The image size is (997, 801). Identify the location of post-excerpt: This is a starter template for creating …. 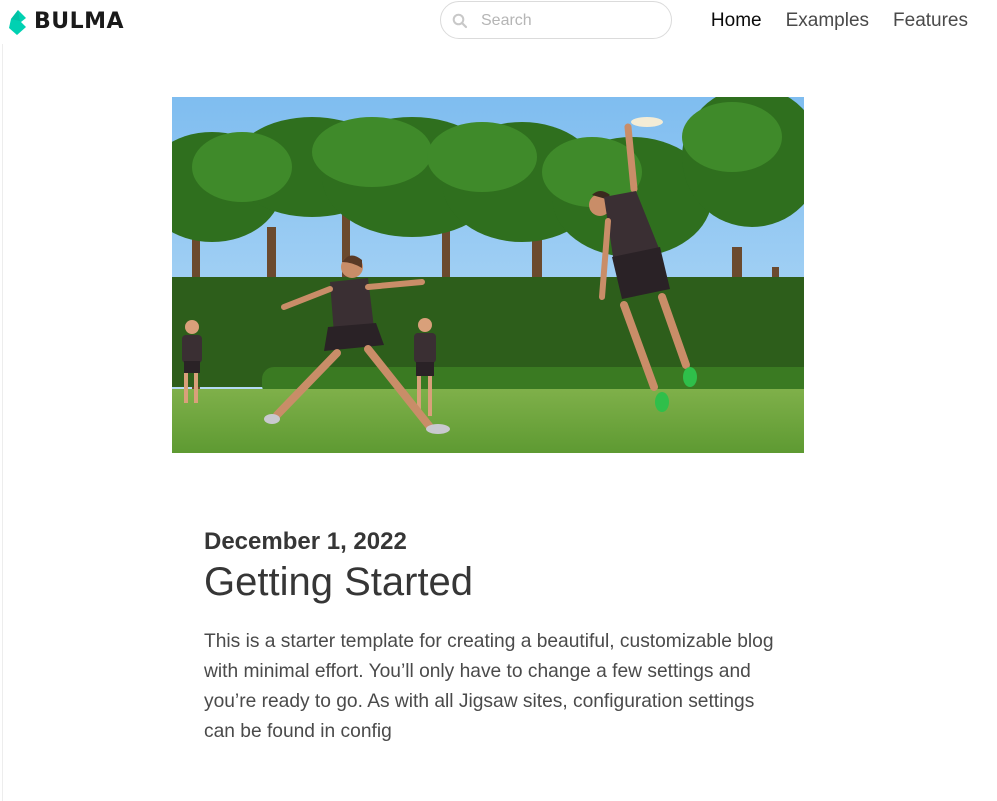
(489, 686).